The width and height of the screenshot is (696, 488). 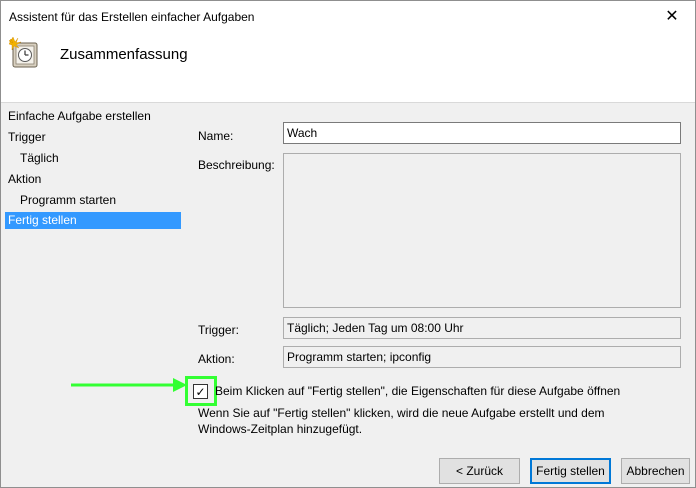 What do you see at coordinates (93, 138) in the screenshot?
I see `sidebar-item-trigger: Trigger` at bounding box center [93, 138].